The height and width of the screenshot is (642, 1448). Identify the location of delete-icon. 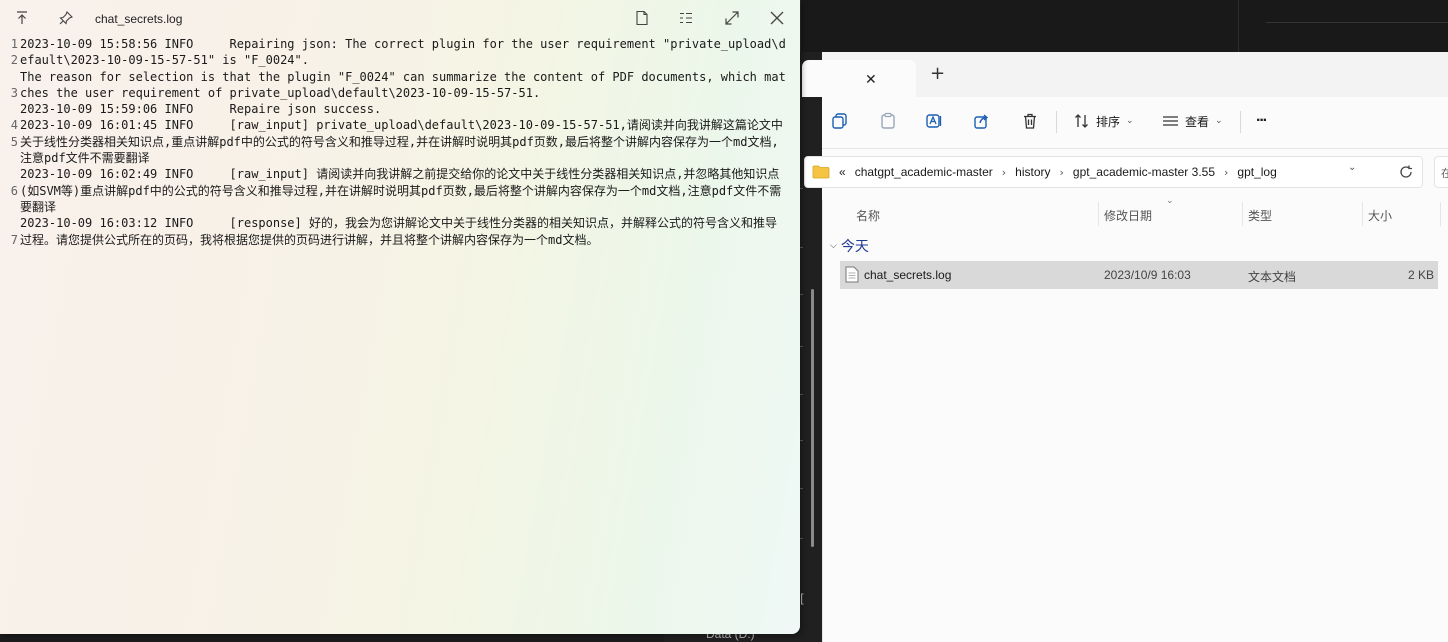
(1030, 121).